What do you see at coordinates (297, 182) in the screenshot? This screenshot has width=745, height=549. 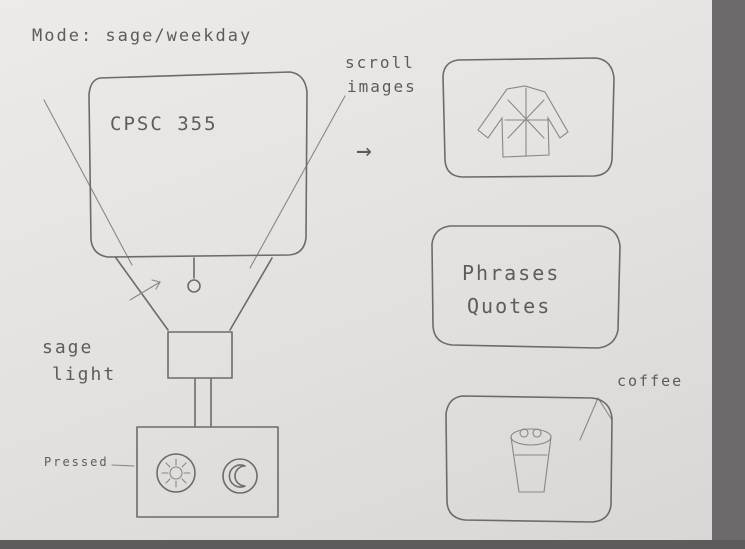 I see `lamp-line-right` at bounding box center [297, 182].